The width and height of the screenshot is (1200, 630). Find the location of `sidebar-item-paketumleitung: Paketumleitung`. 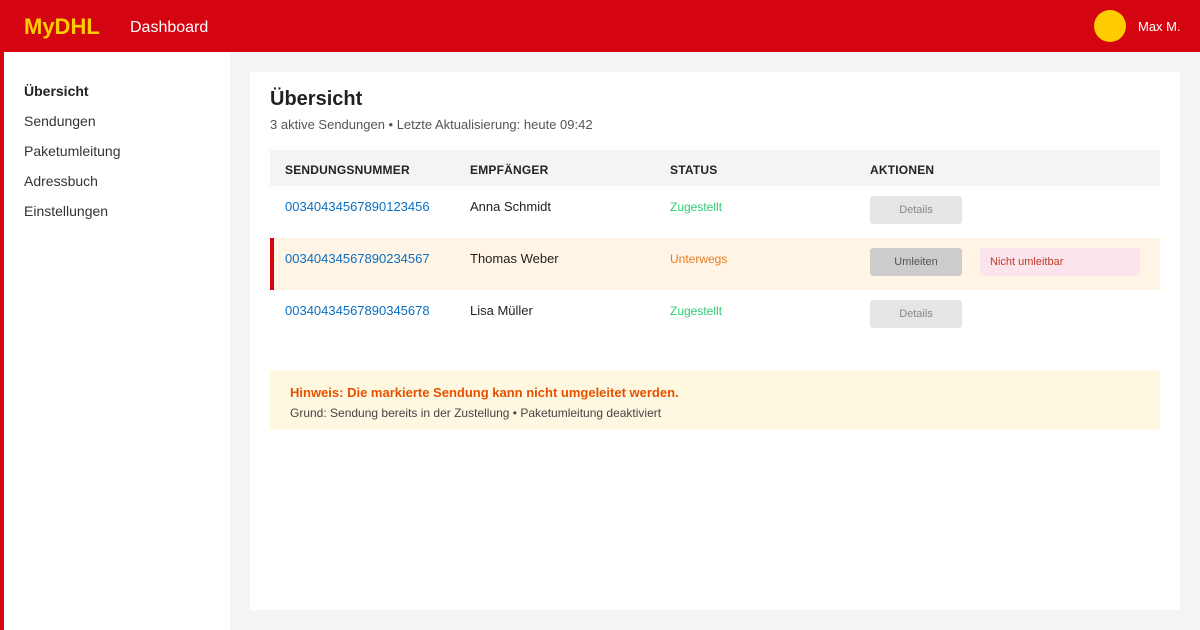

sidebar-item-paketumleitung: Paketumleitung is located at coordinates (72, 151).